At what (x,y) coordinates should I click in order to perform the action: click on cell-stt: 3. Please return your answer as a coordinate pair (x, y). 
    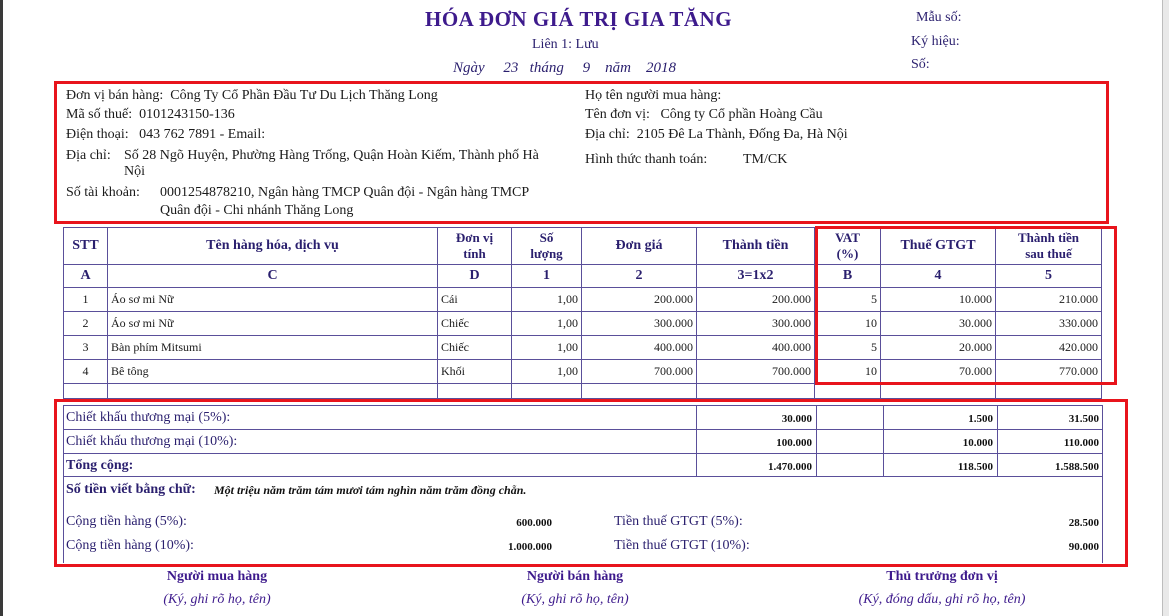
    Looking at the image, I should click on (85, 347).